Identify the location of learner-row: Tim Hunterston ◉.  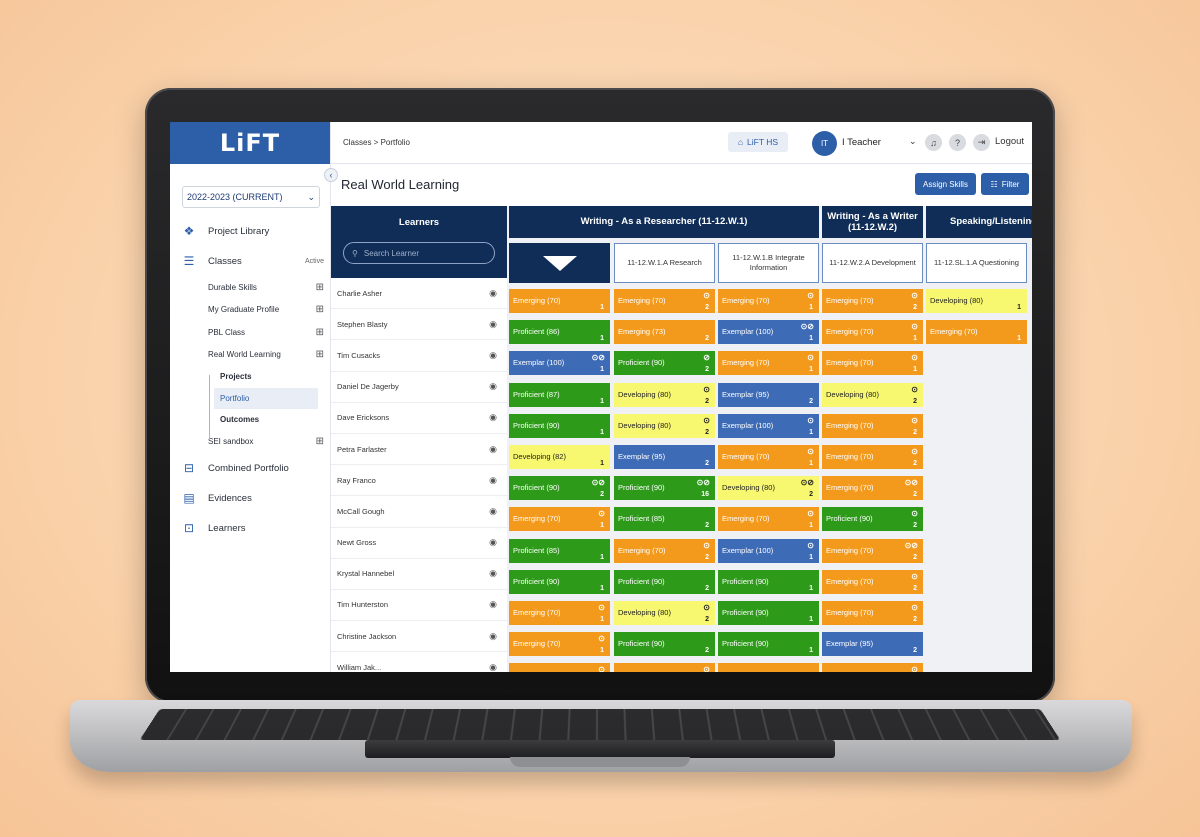
(419, 606).